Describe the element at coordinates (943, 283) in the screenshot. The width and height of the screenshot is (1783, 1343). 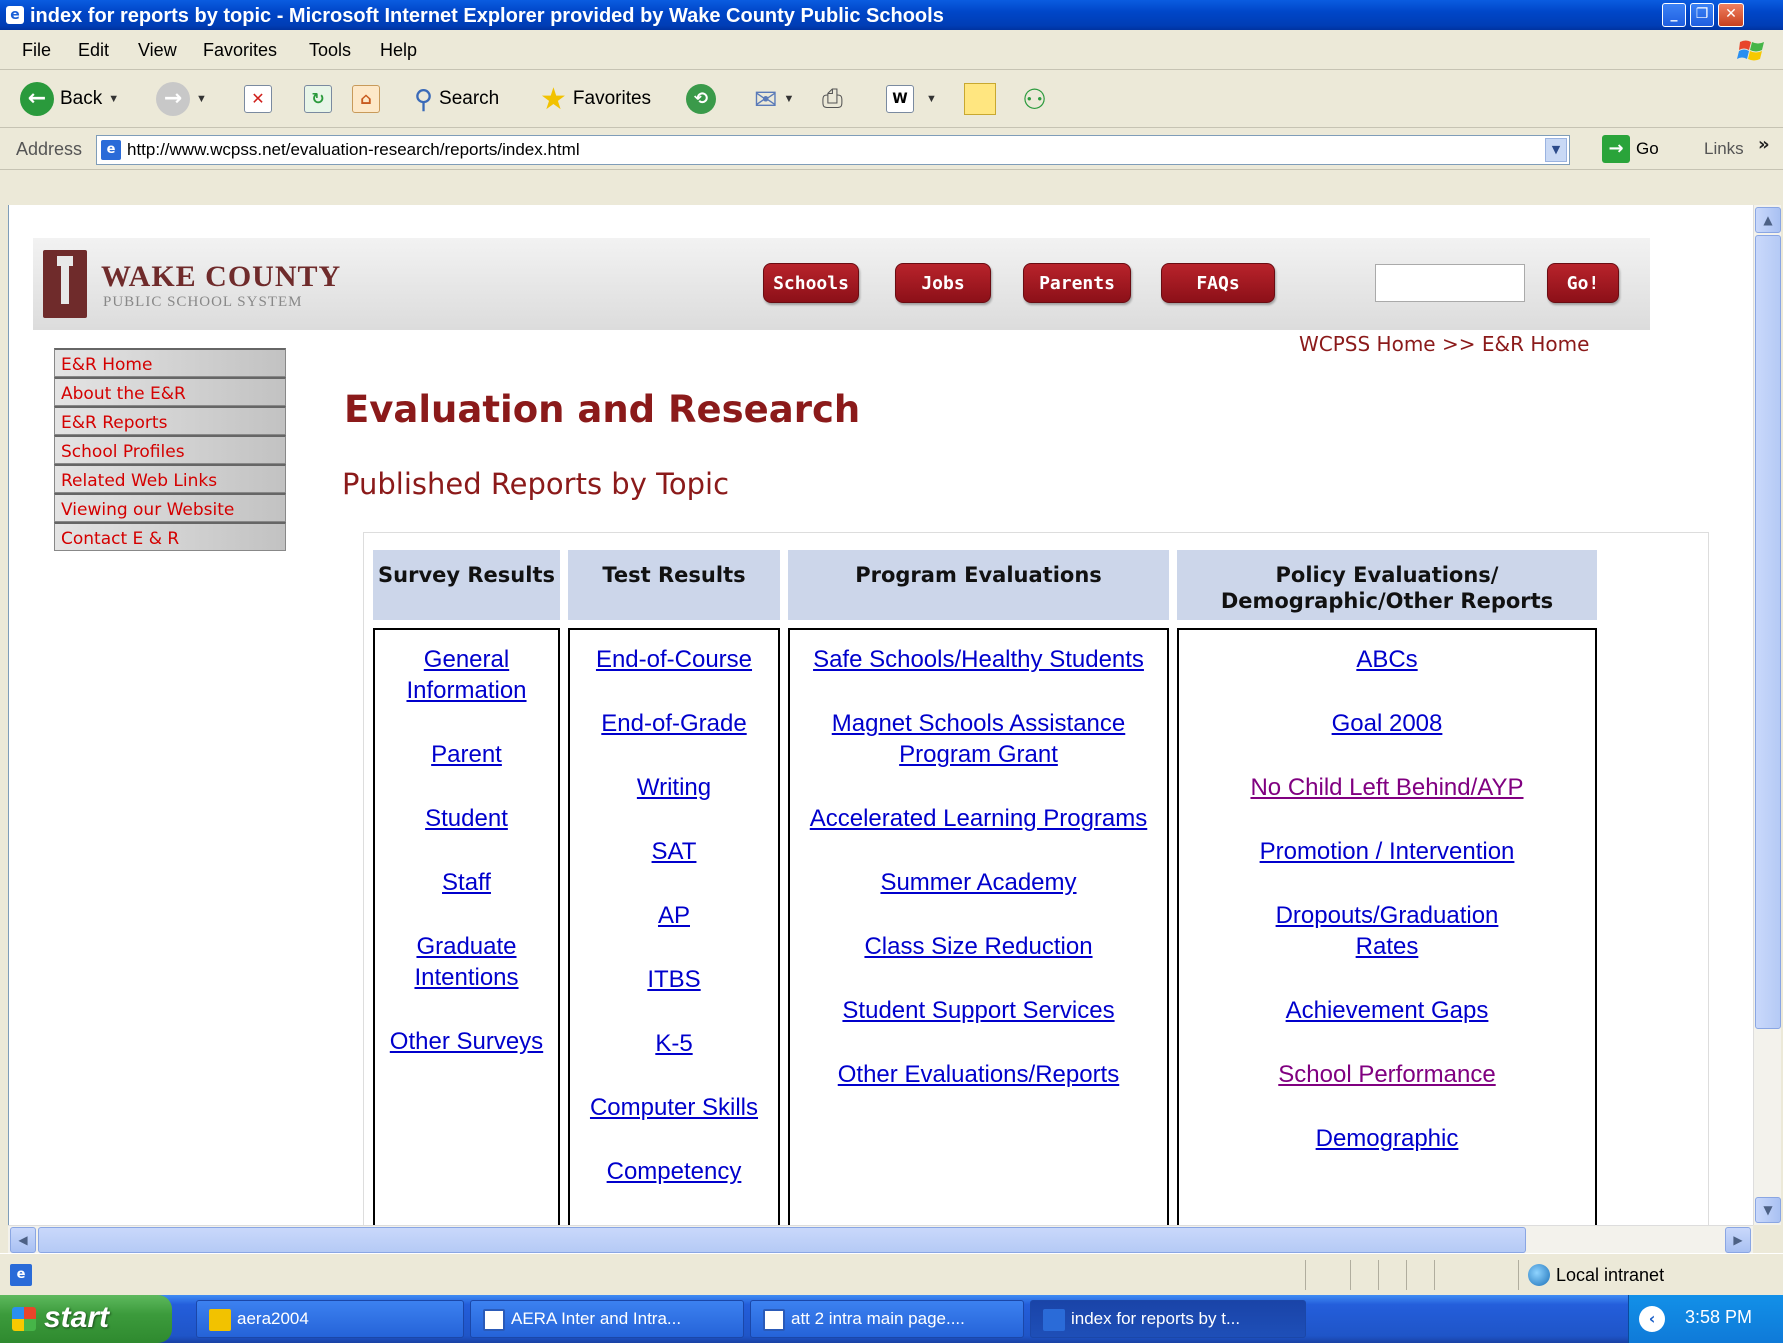
I see `nav-jobs-button: Jobs` at that location.